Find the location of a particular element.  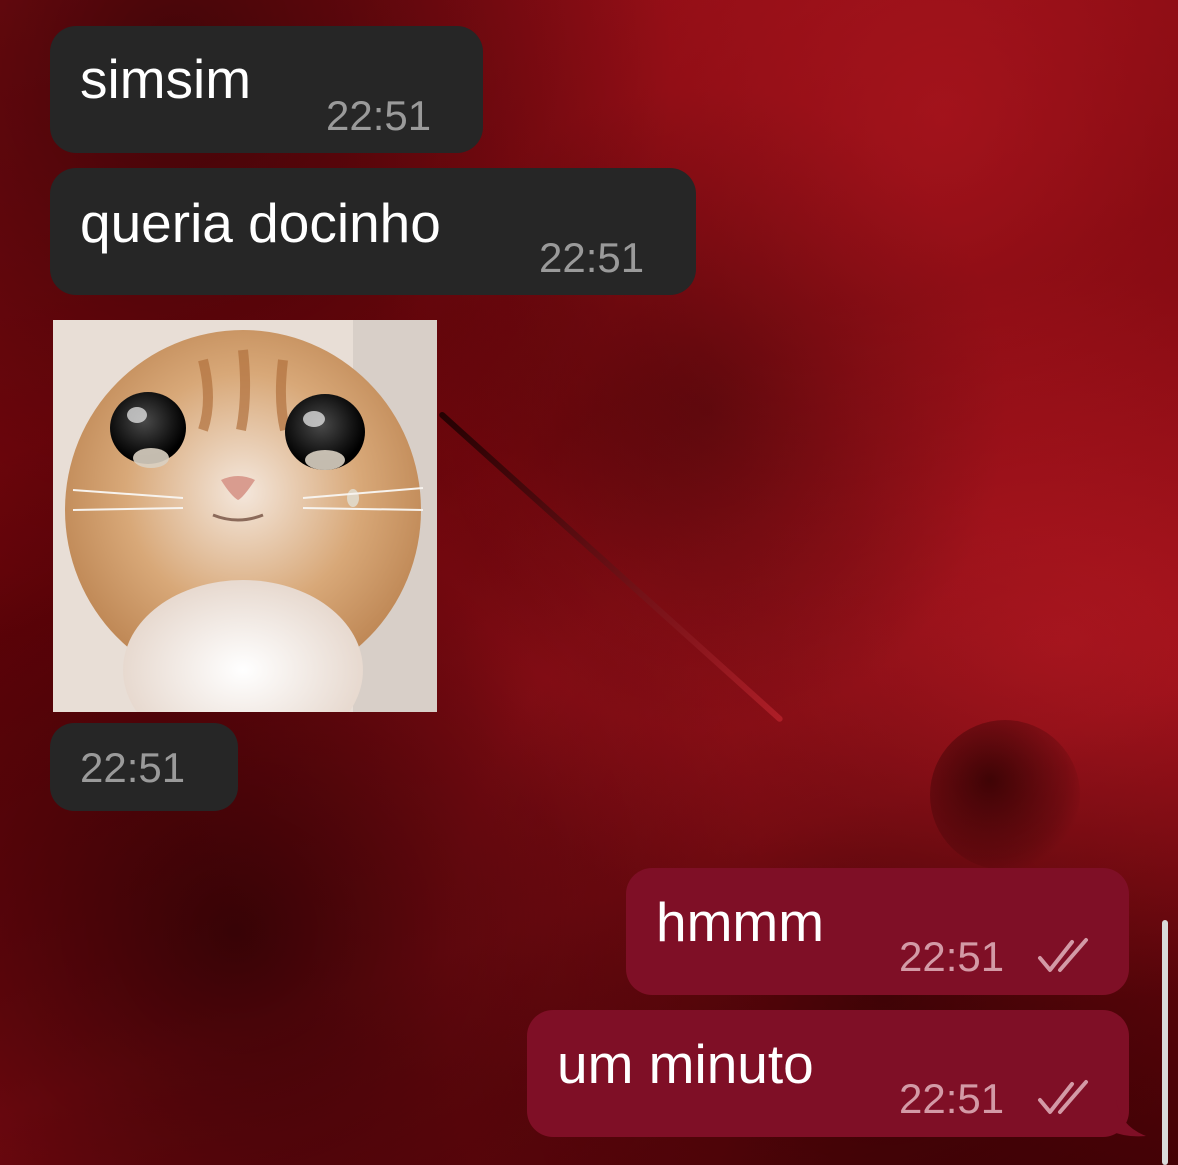

incoming-message-bubble: queria docinho 22:51 is located at coordinates (373, 231).